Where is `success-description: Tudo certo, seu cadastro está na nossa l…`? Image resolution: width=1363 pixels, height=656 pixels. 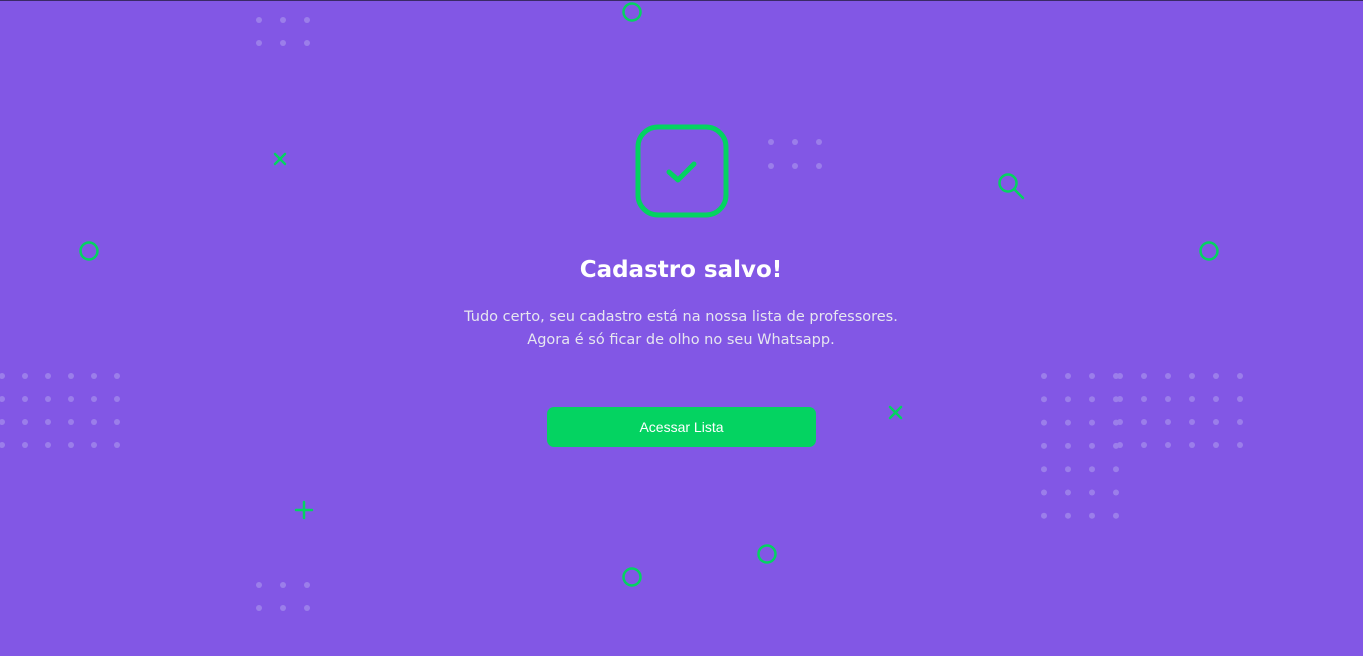
success-description: Tudo certo, seu cadastro está na nossa l… is located at coordinates (681, 329).